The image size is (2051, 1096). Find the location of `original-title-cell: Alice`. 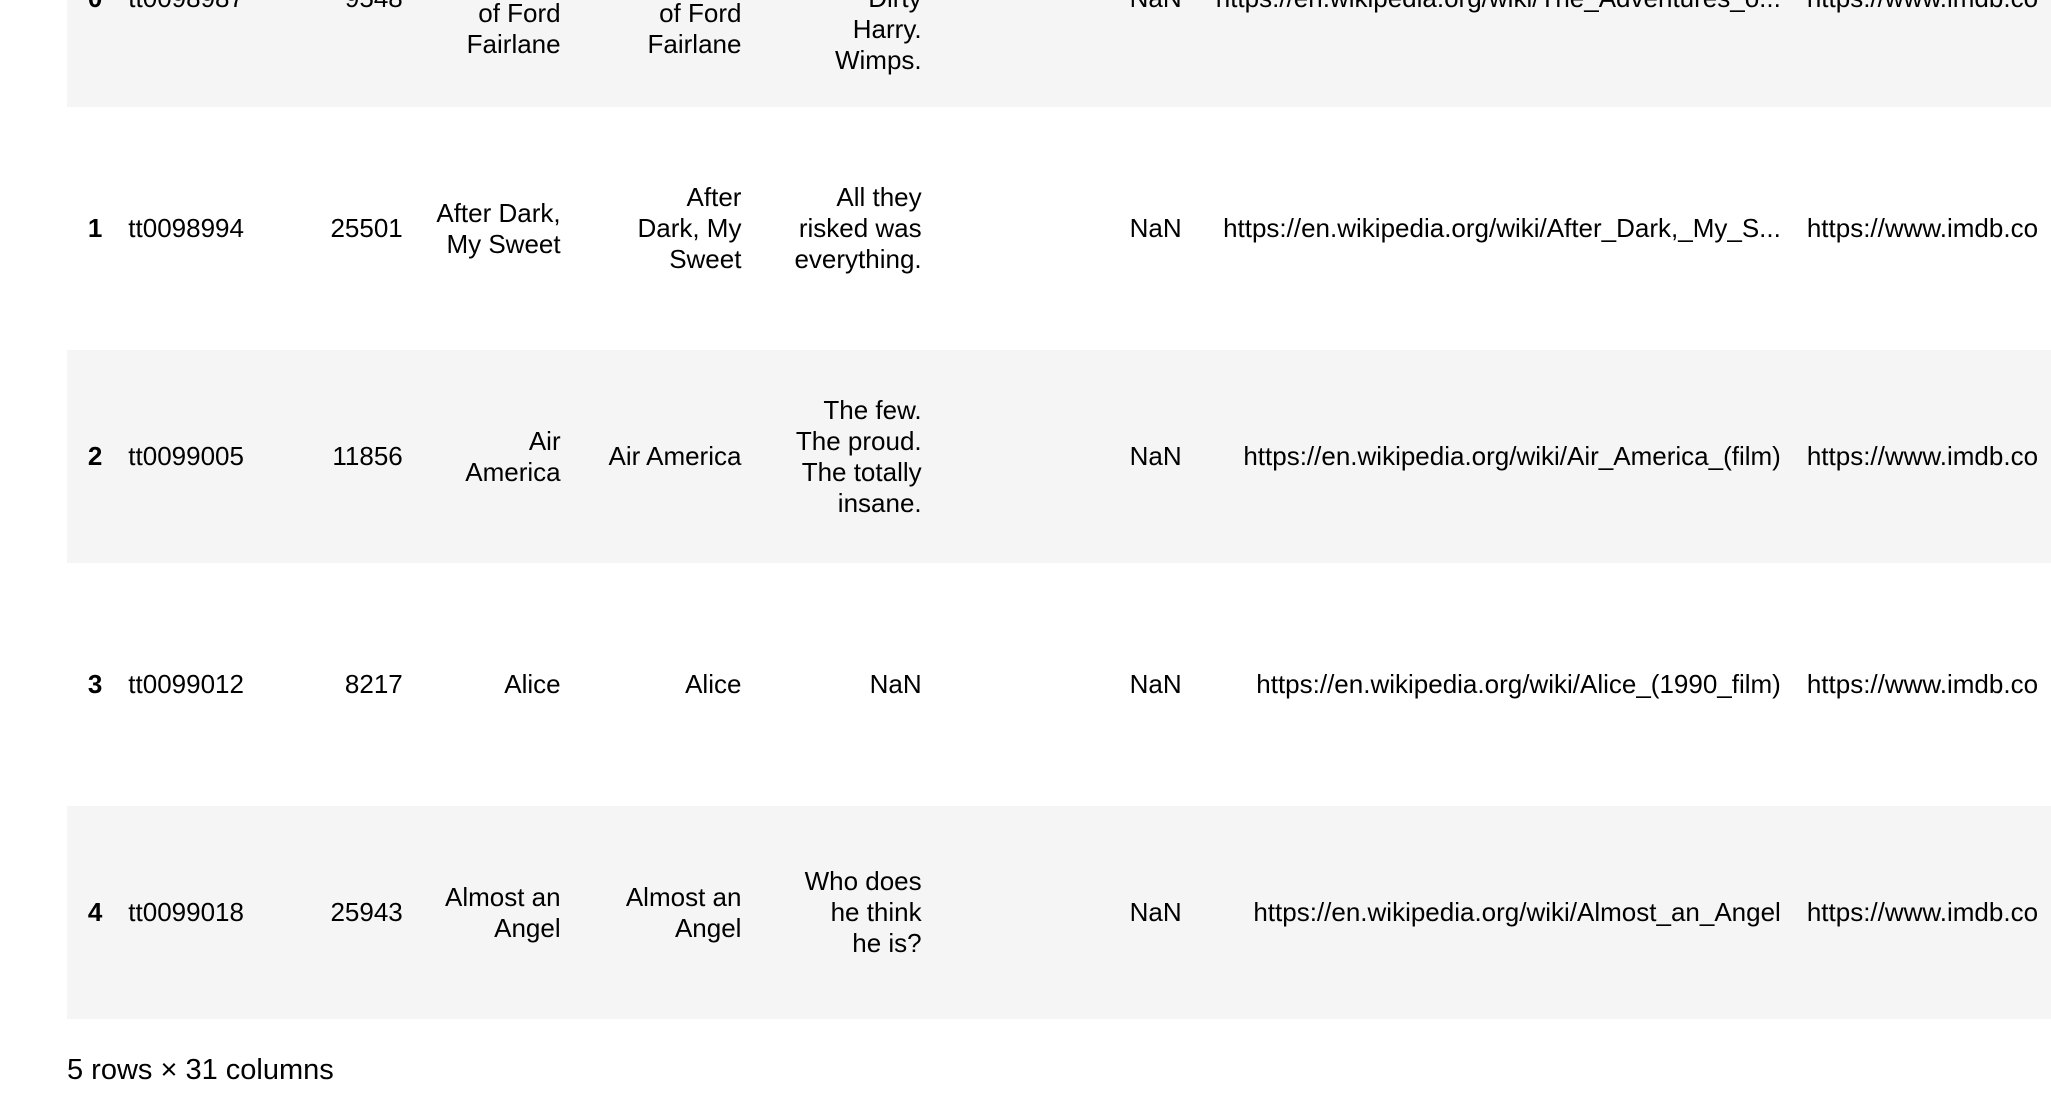

original-title-cell: Alice is located at coordinates (713, 684).